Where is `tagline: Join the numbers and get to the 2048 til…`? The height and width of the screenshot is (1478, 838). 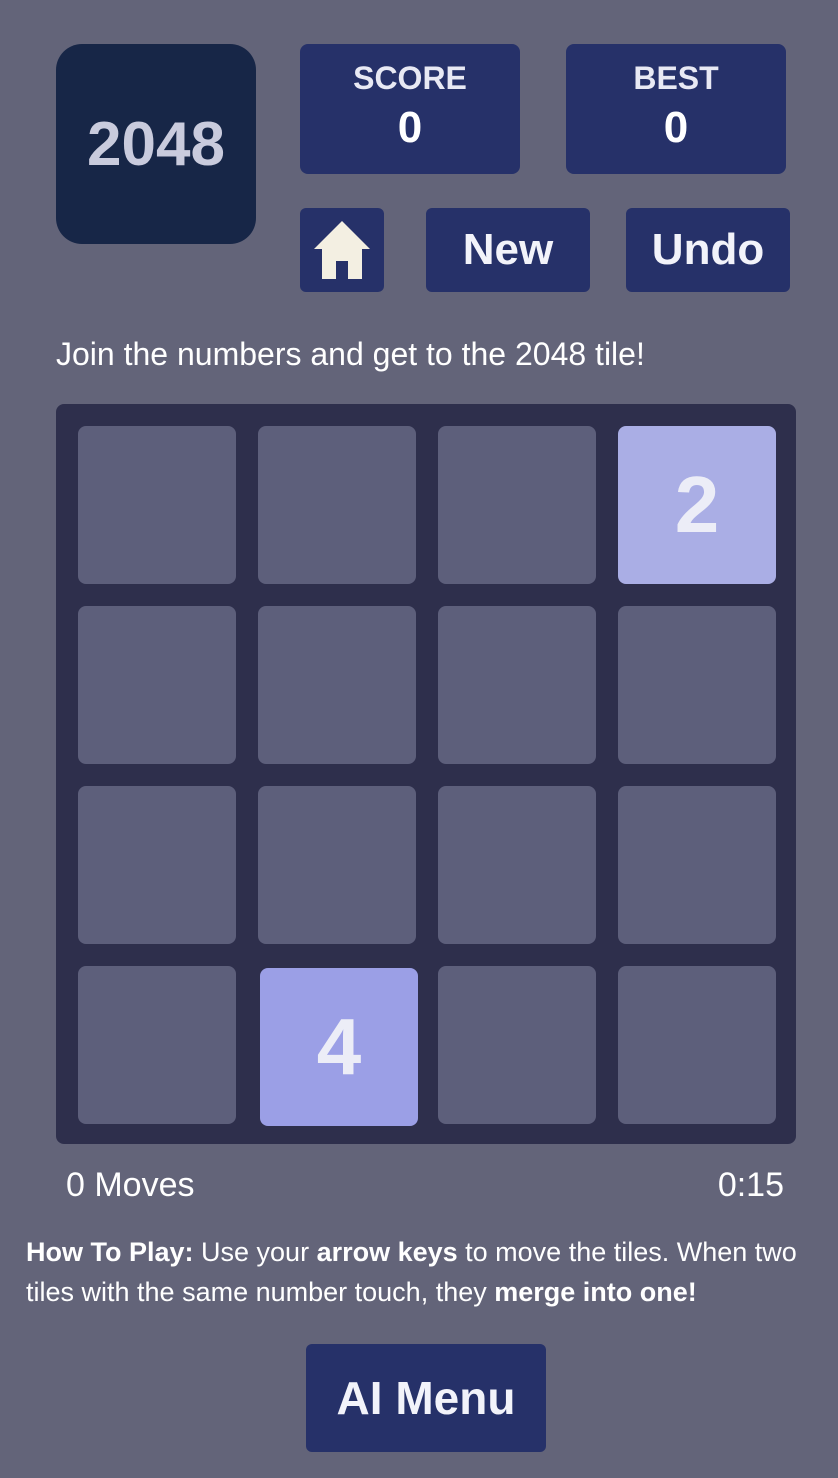
tagline: Join the numbers and get to the 2048 til… is located at coordinates (350, 354).